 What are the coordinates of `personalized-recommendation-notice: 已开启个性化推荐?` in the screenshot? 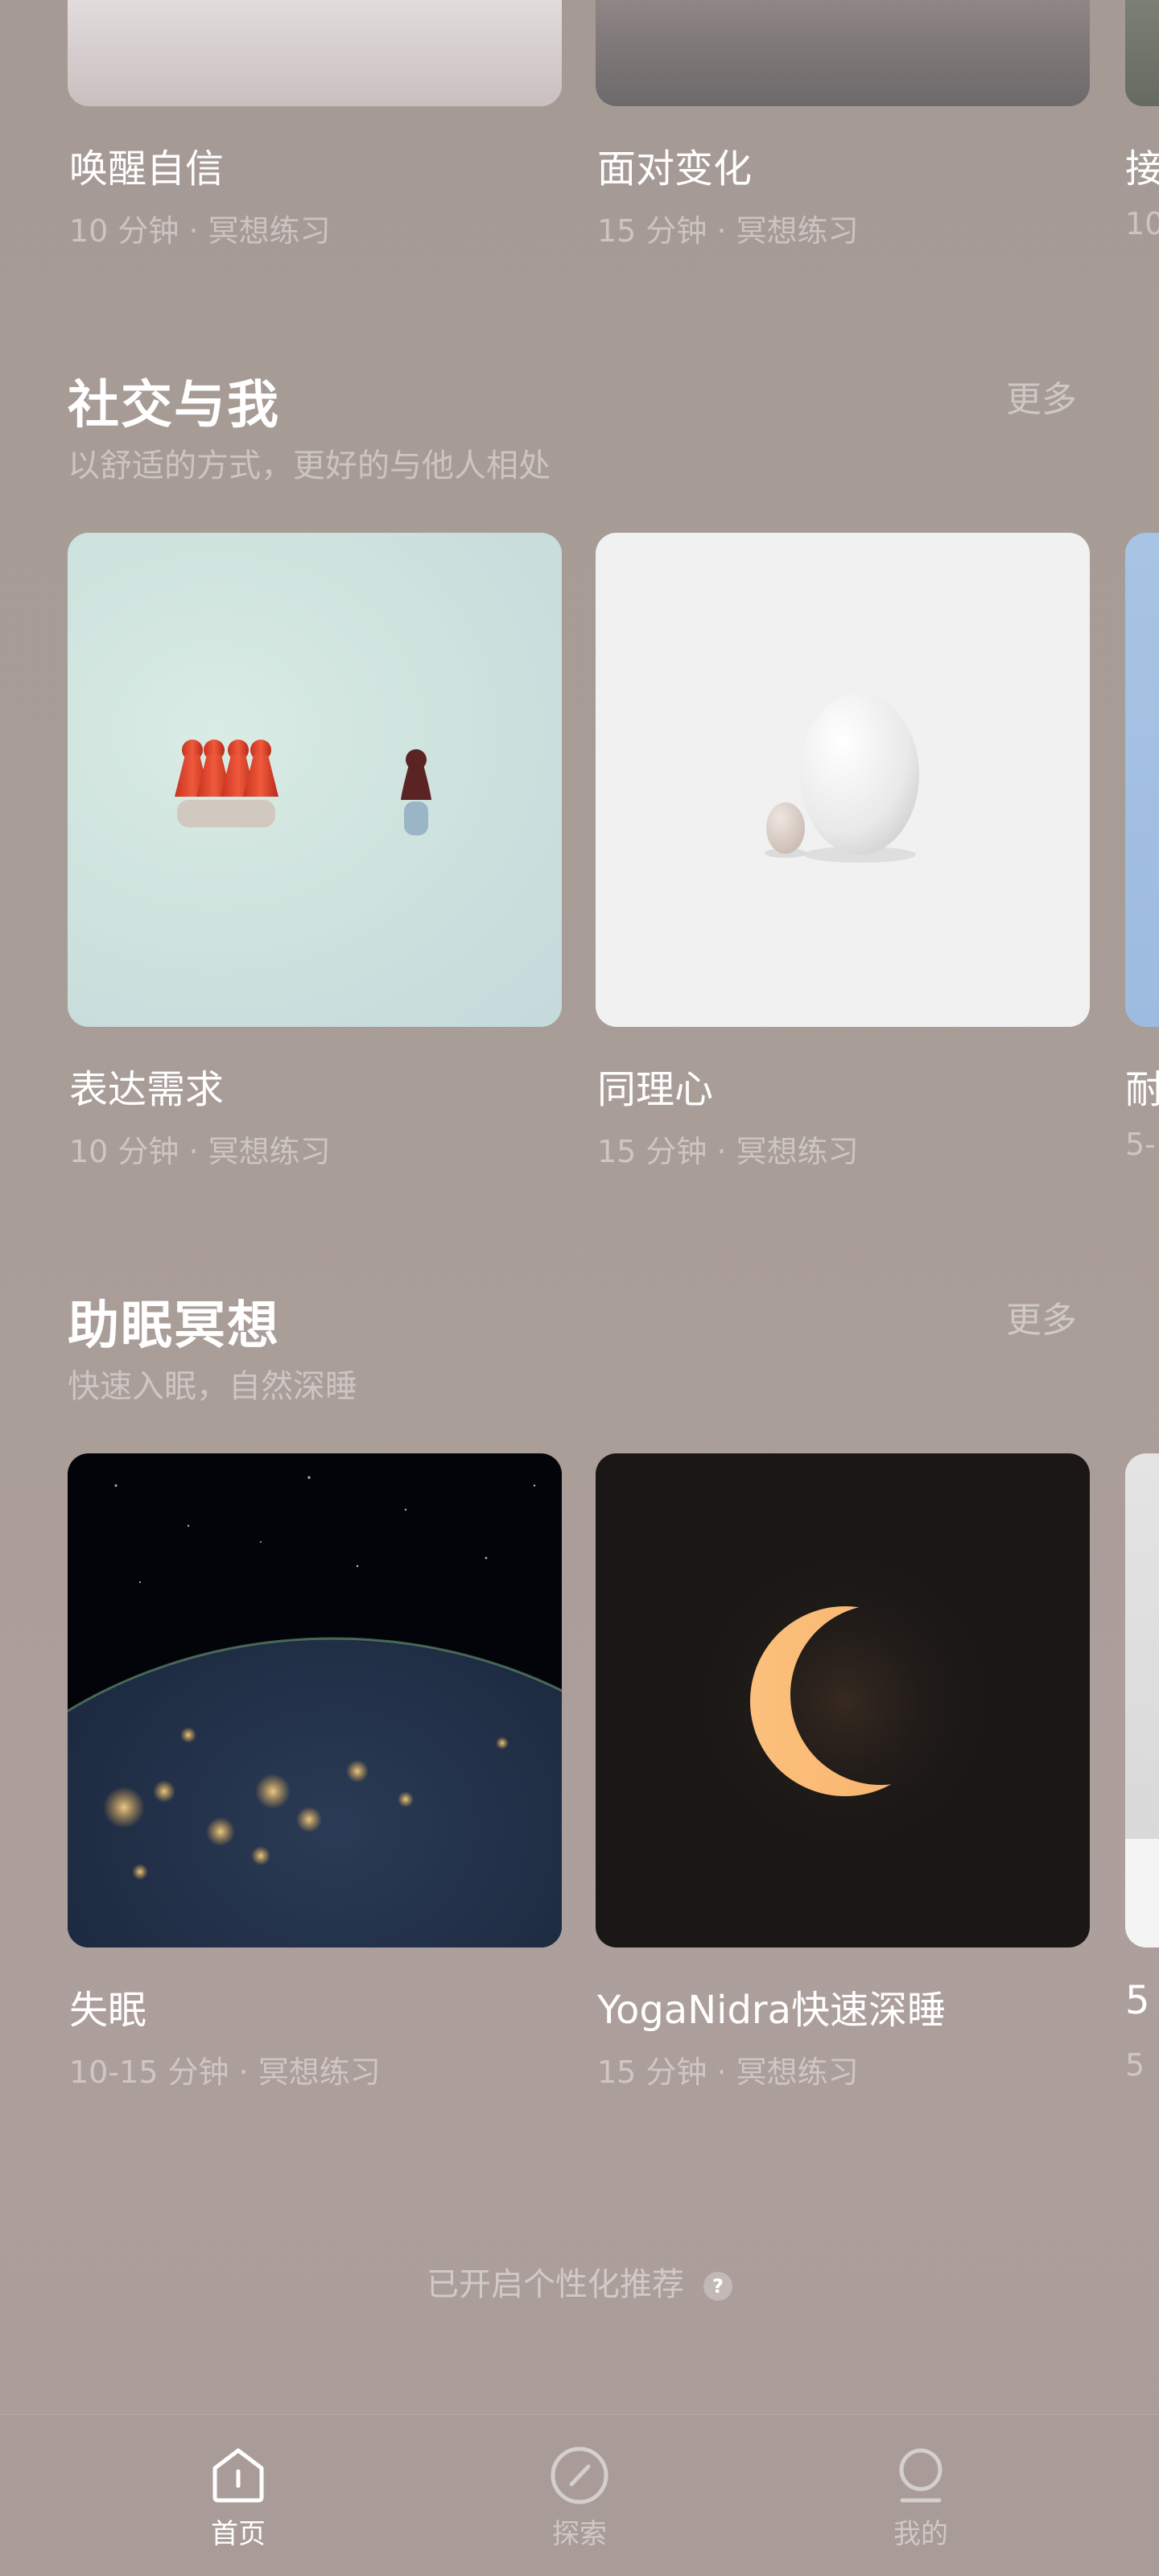 It's located at (579, 2281).